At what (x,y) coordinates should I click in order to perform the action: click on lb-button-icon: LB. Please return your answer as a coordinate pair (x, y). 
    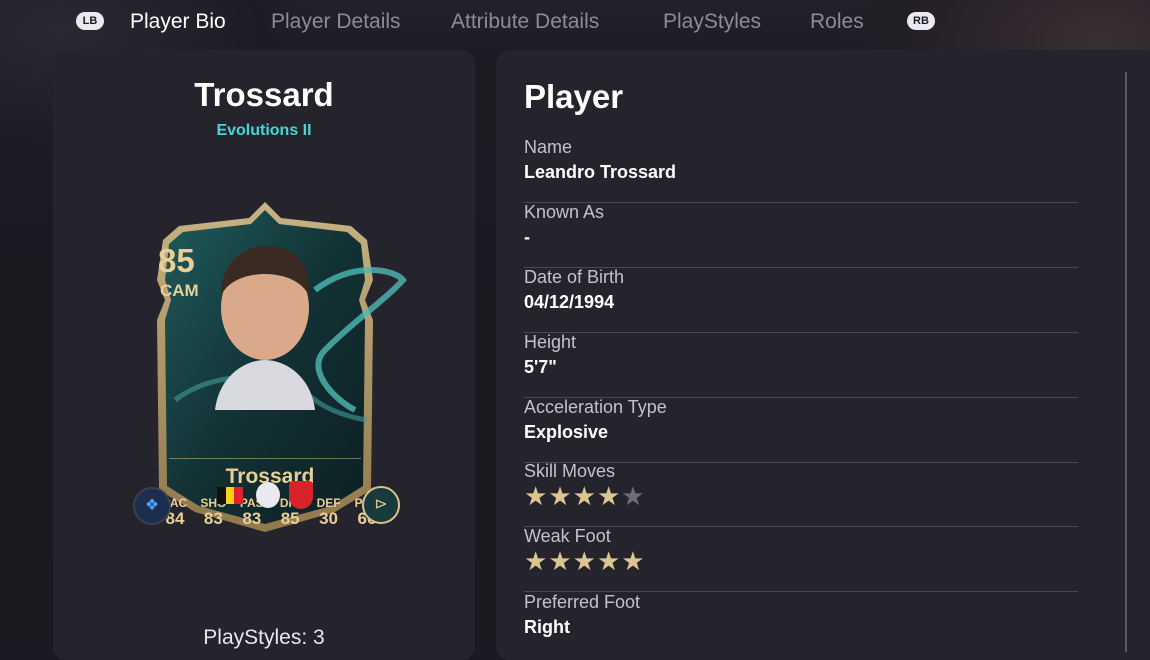
    Looking at the image, I should click on (90, 21).